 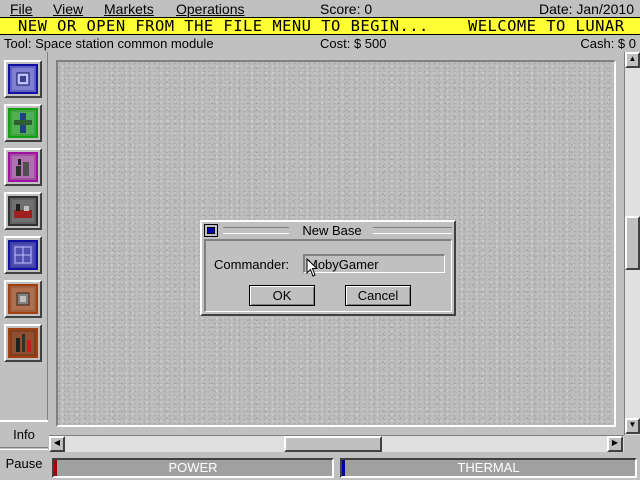 I want to click on power-gauge: POWER, so click(x=193, y=468).